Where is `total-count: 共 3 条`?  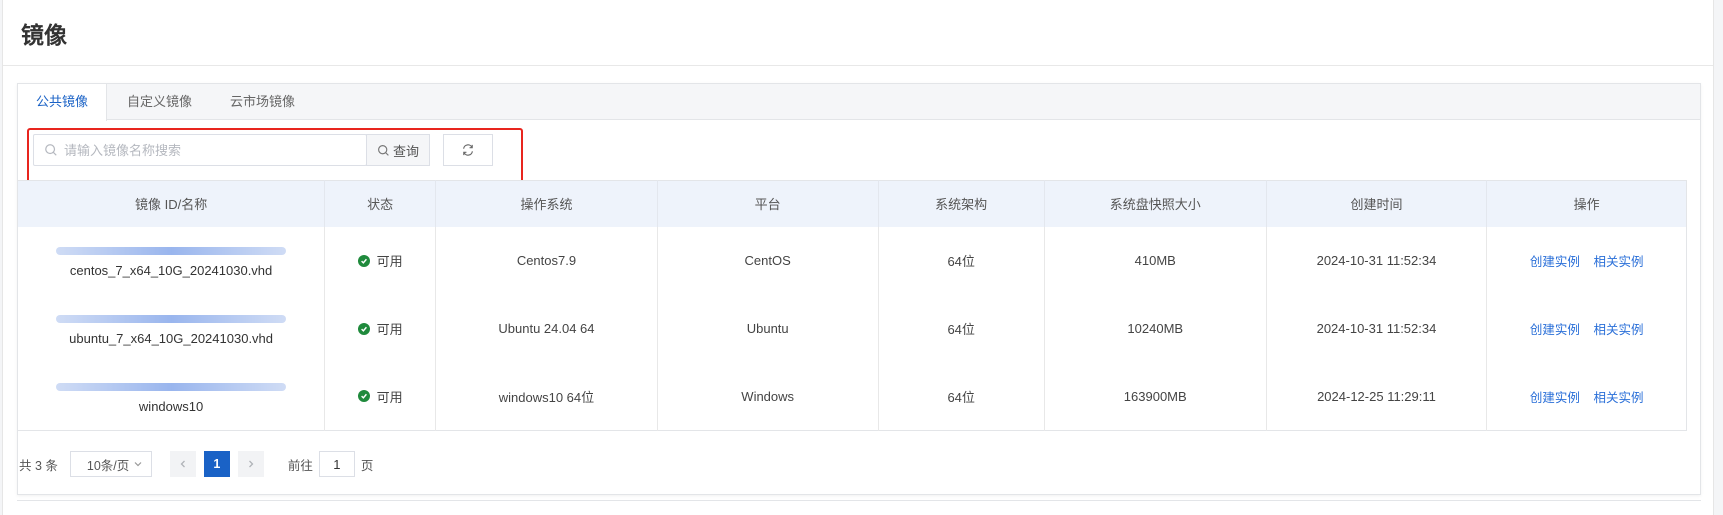 total-count: 共 3 条 is located at coordinates (38, 465).